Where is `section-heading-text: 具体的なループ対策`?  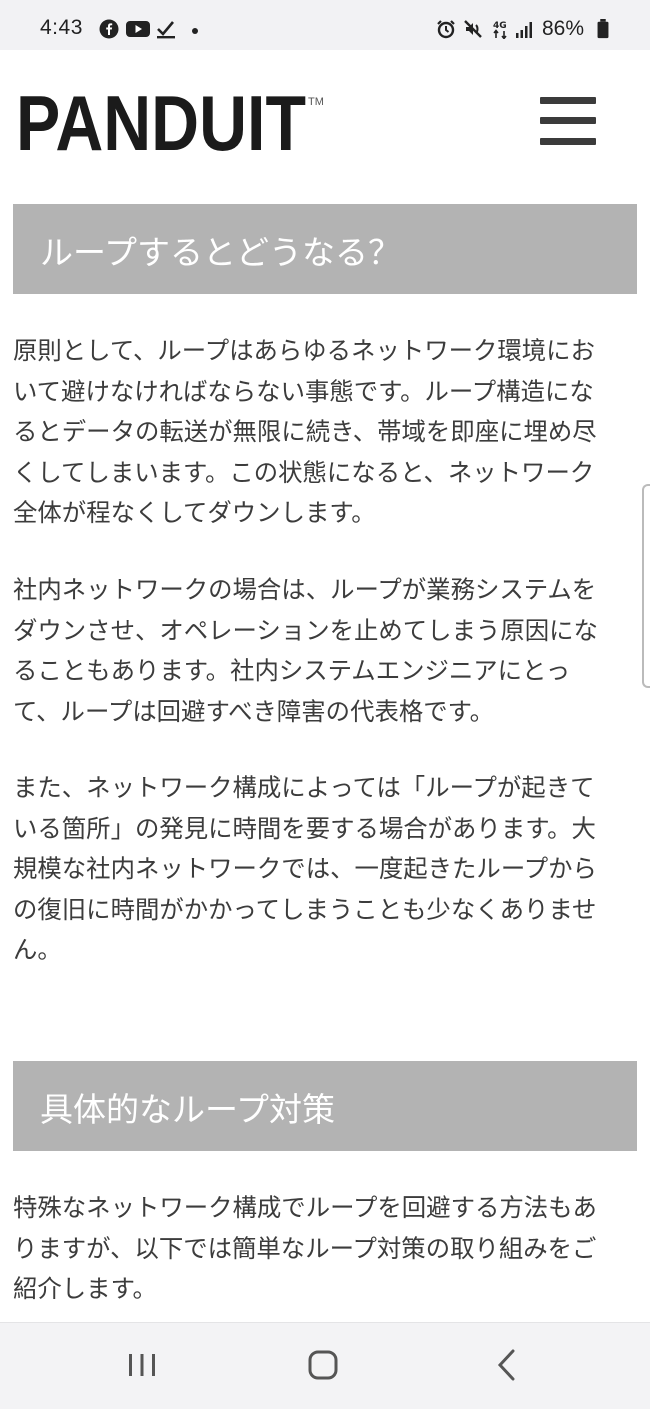
section-heading-text: 具体的なループ対策 is located at coordinates (188, 1109).